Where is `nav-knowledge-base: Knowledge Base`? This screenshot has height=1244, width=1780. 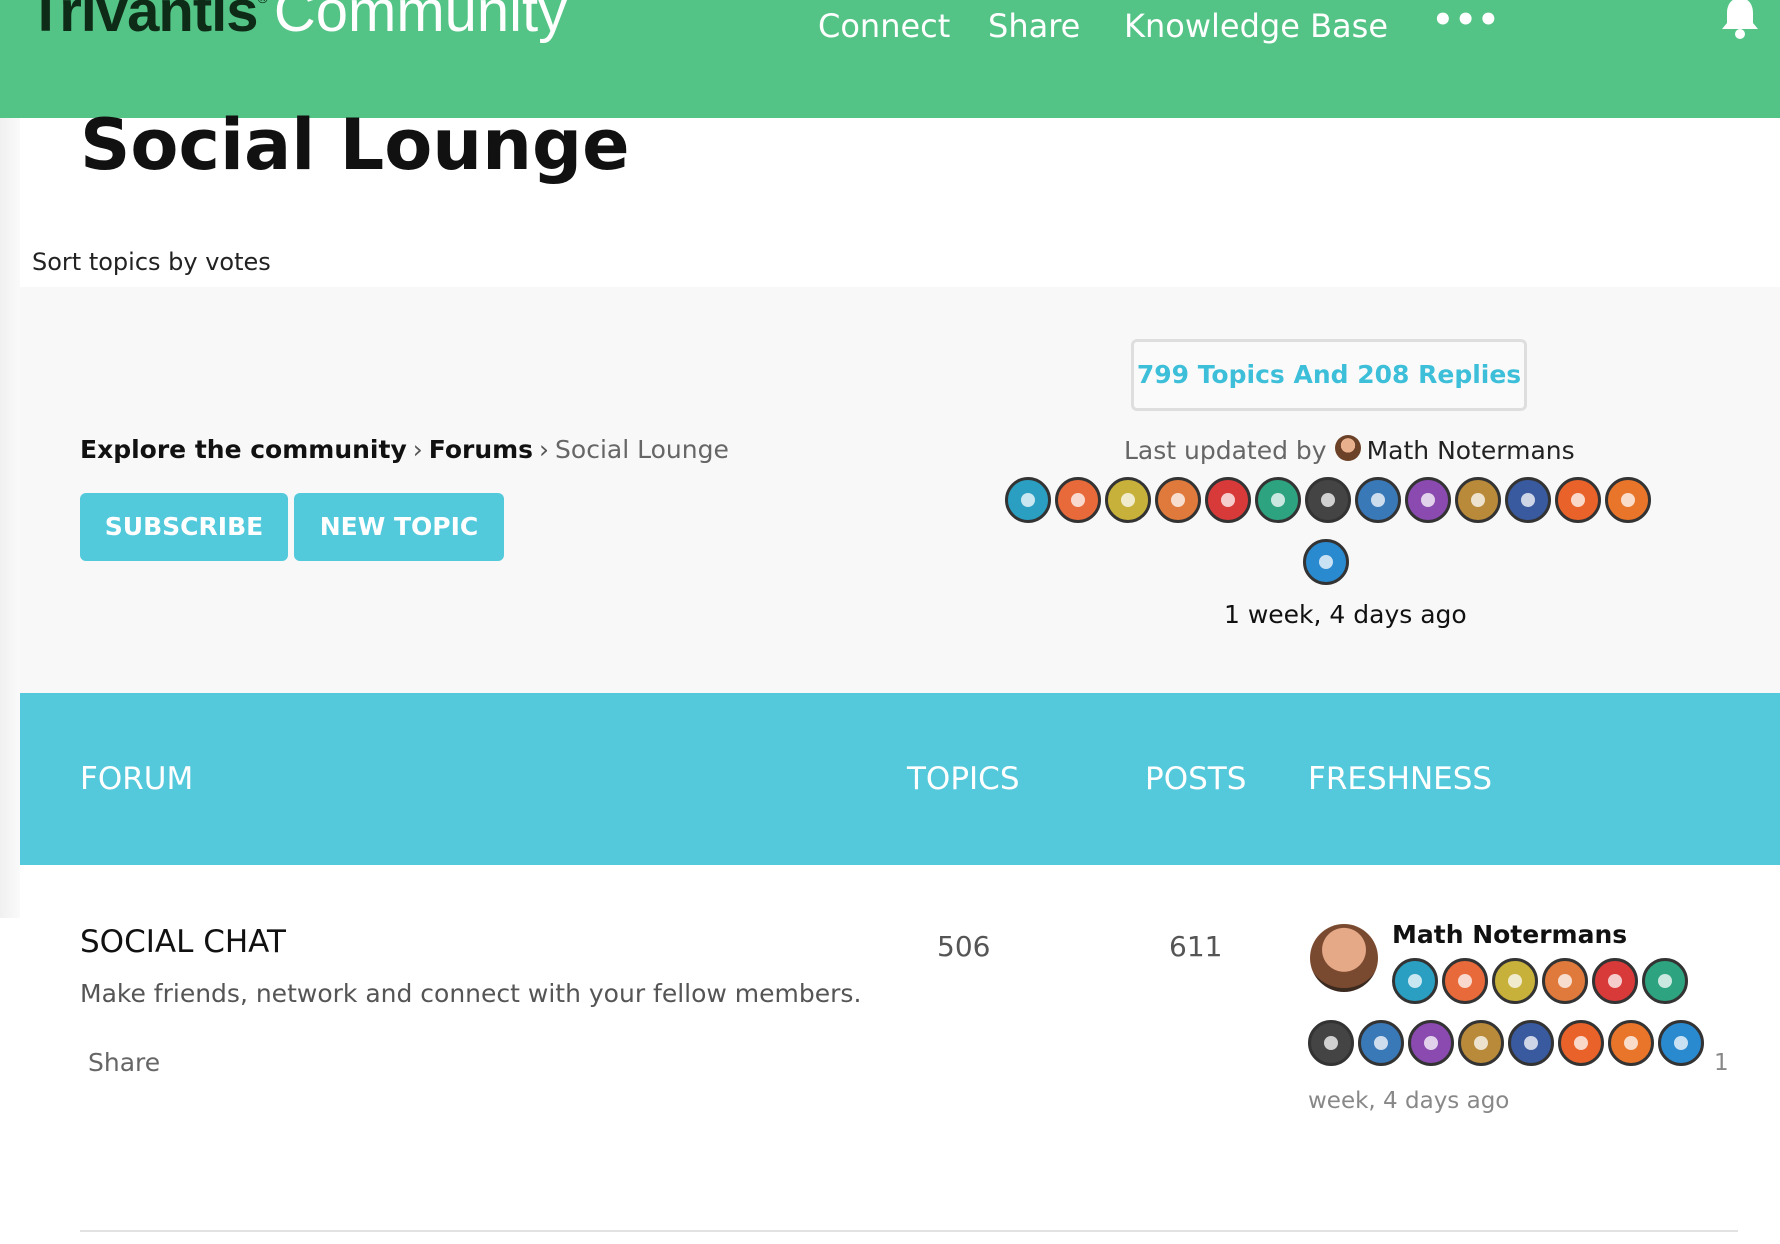 nav-knowledge-base: Knowledge Base is located at coordinates (1256, 26).